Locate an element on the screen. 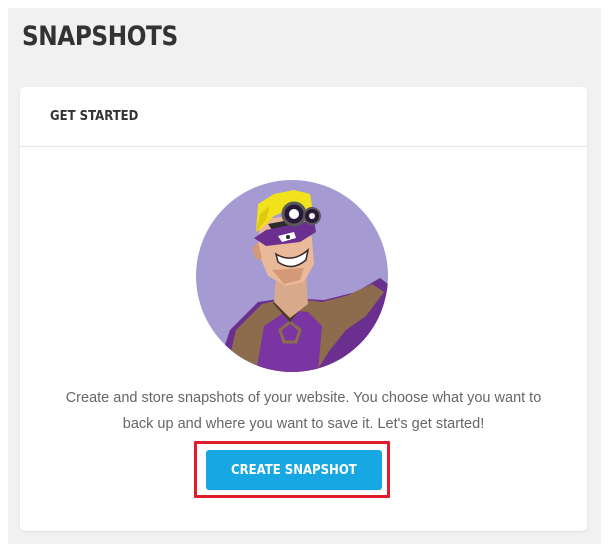  create-snapshot-button-label: CREATE SNAPSHOT is located at coordinates (294, 470).